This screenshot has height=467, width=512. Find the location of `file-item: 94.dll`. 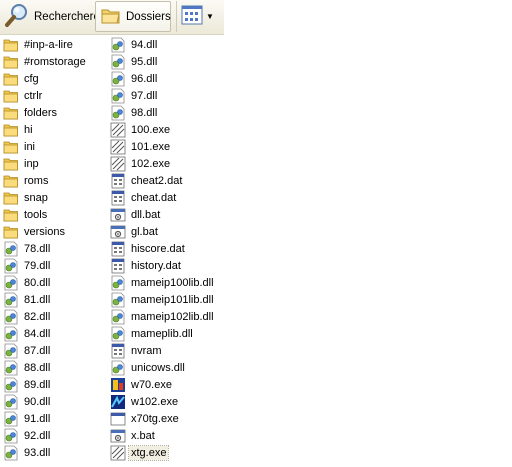

file-item: 94.dll is located at coordinates (163, 44).